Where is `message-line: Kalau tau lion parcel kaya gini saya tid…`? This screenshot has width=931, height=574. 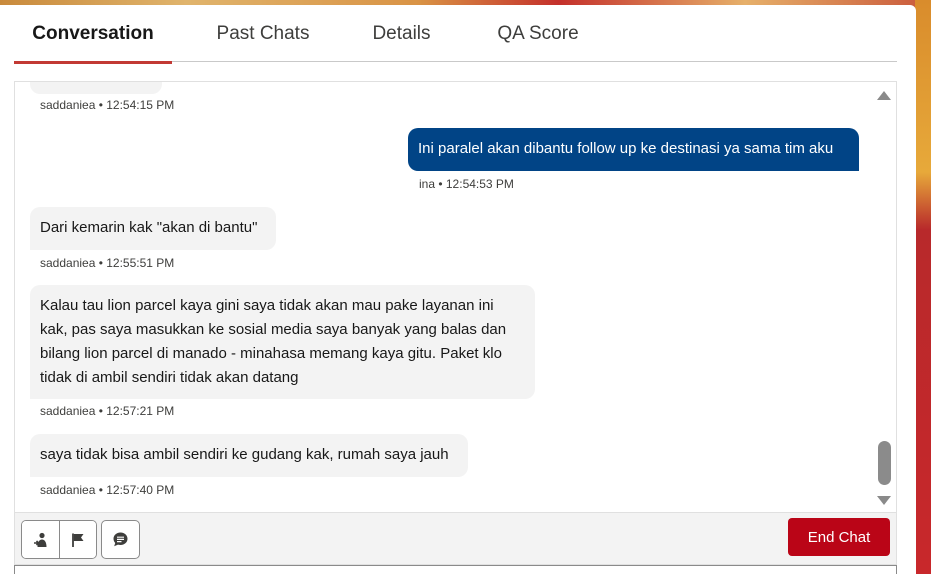 message-line: Kalau tau lion parcel kaya gini saya tid… is located at coordinates (267, 305).